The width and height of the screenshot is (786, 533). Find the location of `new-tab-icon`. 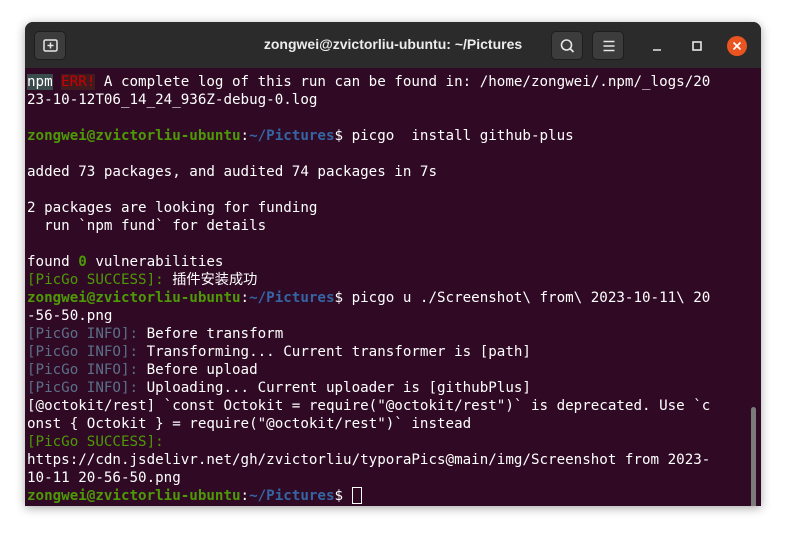

new-tab-icon is located at coordinates (50, 45).